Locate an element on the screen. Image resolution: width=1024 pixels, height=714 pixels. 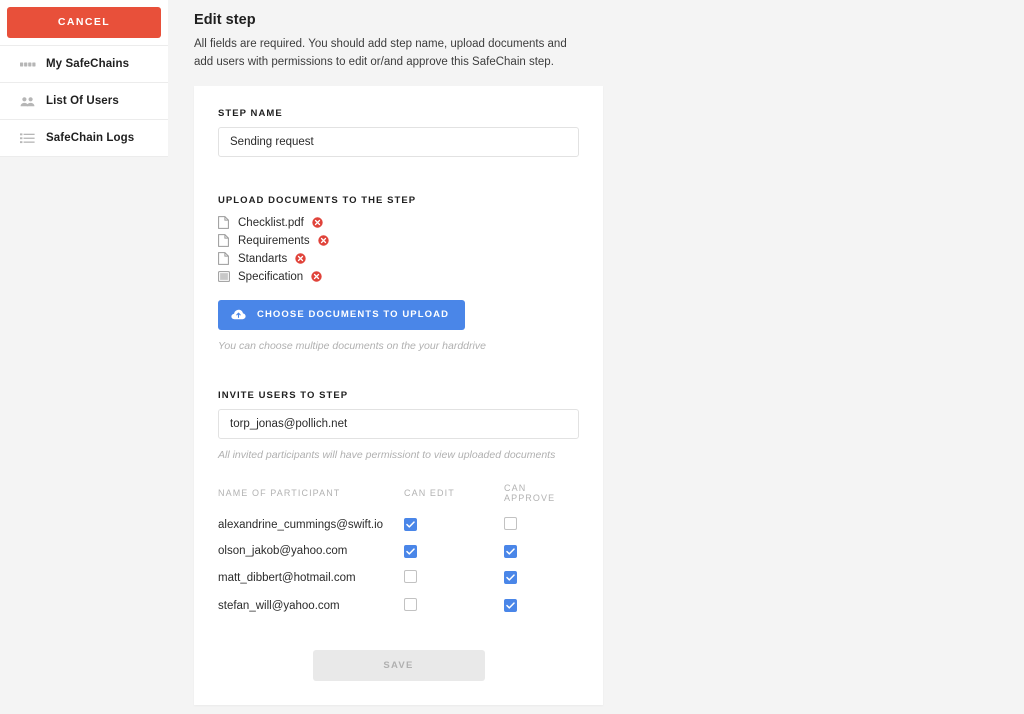
table-row: stefan_will@yahoo.com is located at coordinates (398, 611).